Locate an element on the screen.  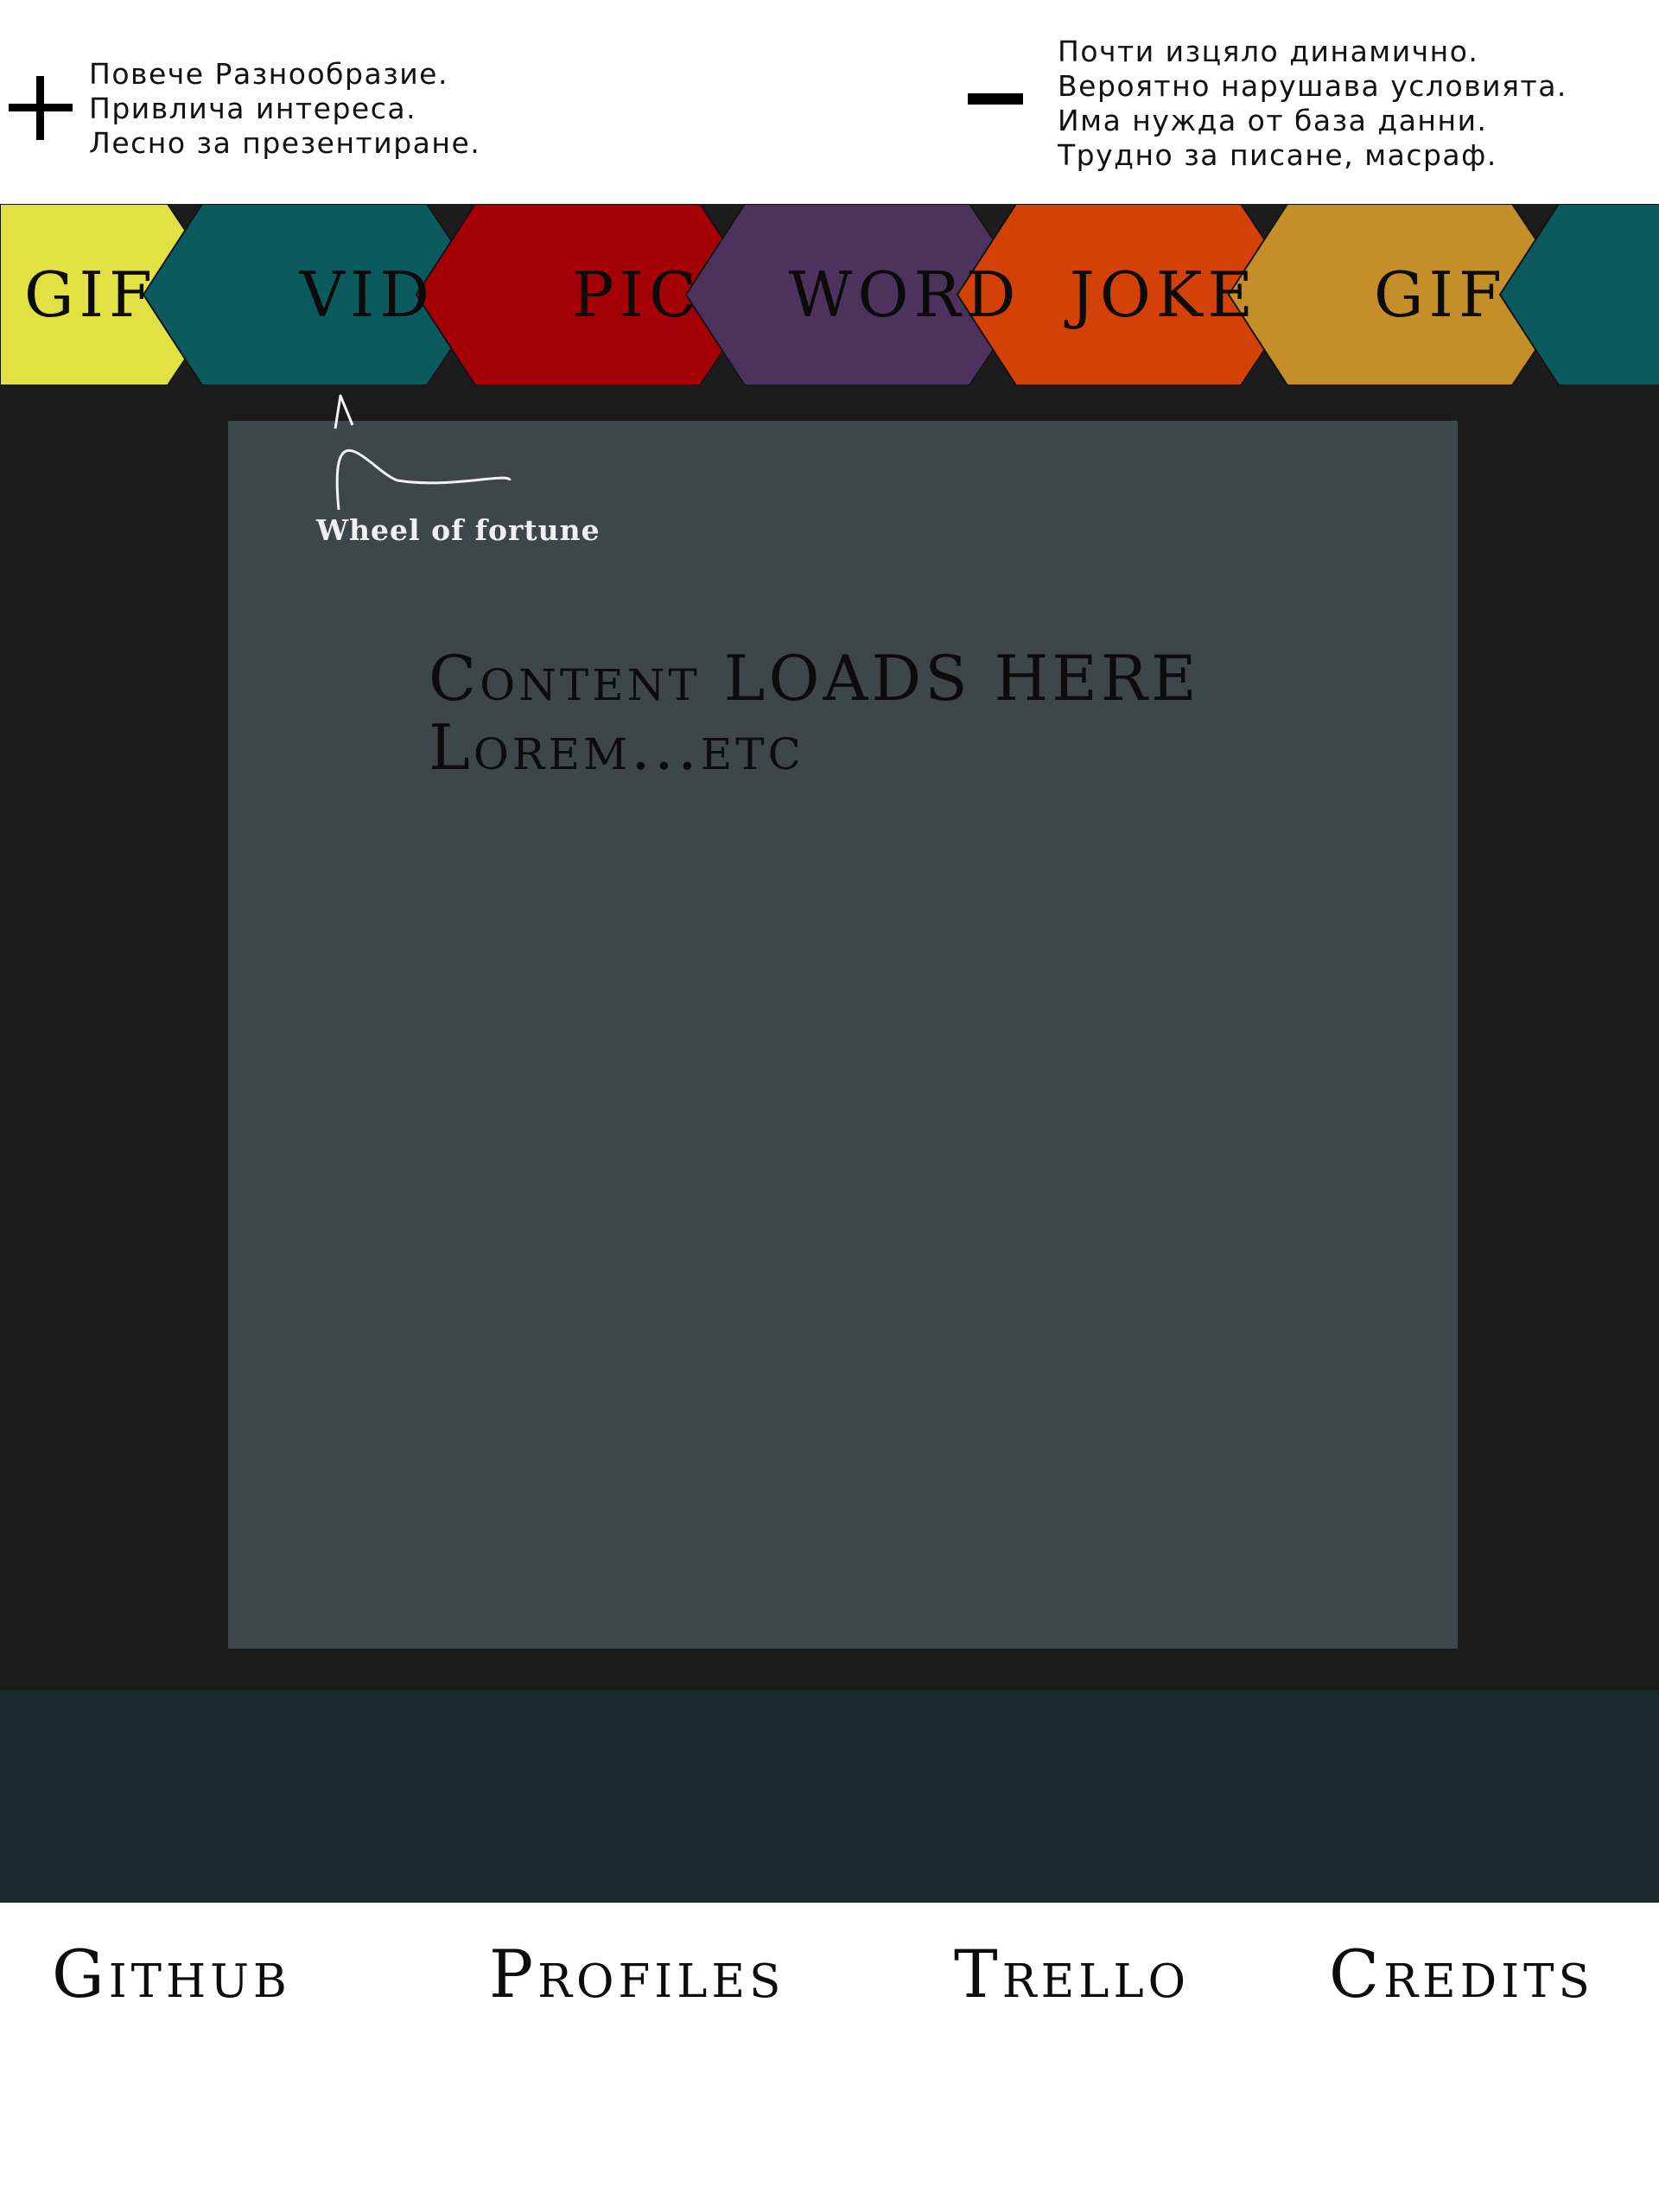
cons-item: Има нужда от база данни. is located at coordinates (1273, 120).